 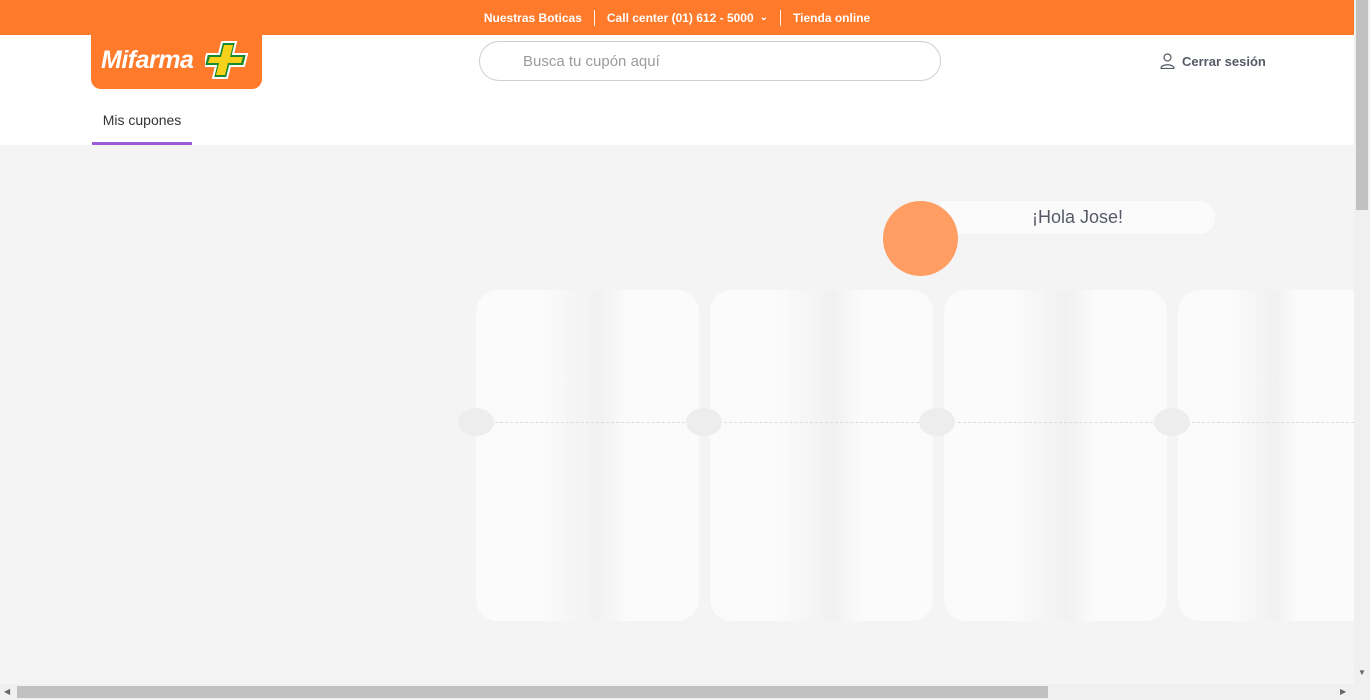 I want to click on horizontal-scrollbar: ◀ ▶, so click(x=677, y=692).